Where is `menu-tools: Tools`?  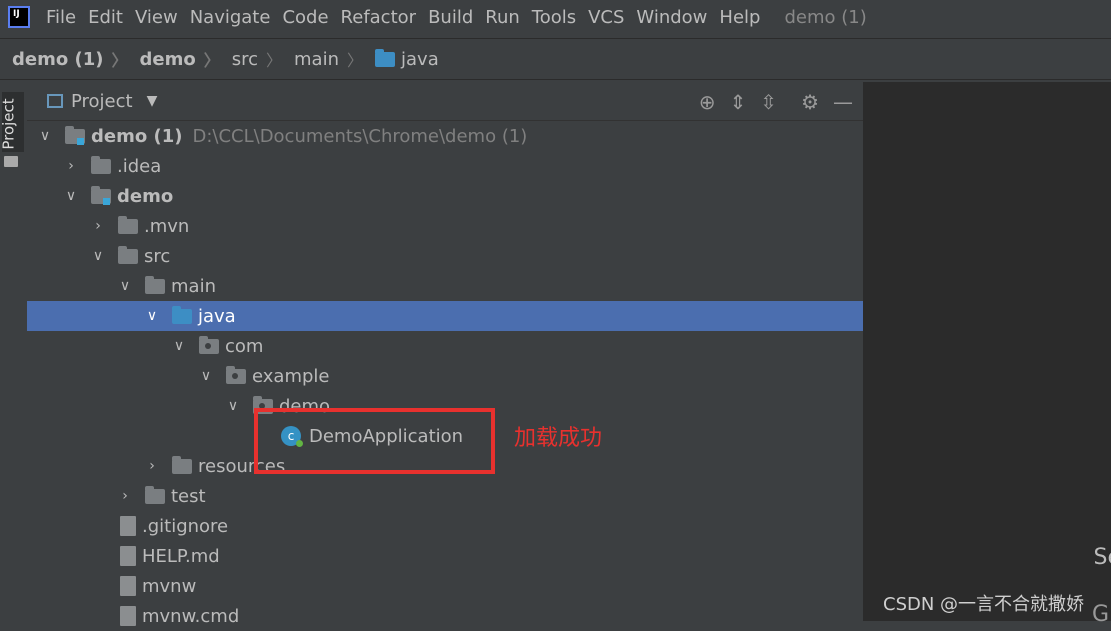
menu-tools: Tools is located at coordinates (554, 17).